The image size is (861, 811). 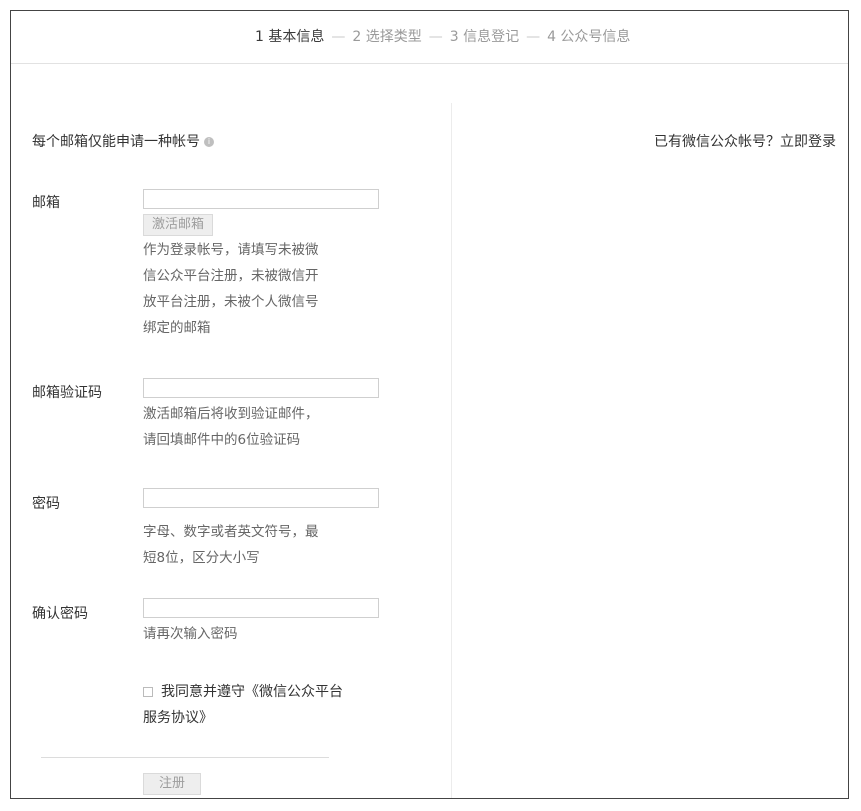 What do you see at coordinates (717, 142) in the screenshot?
I see `login-prompt-text: 已有微信公众帐号？` at bounding box center [717, 142].